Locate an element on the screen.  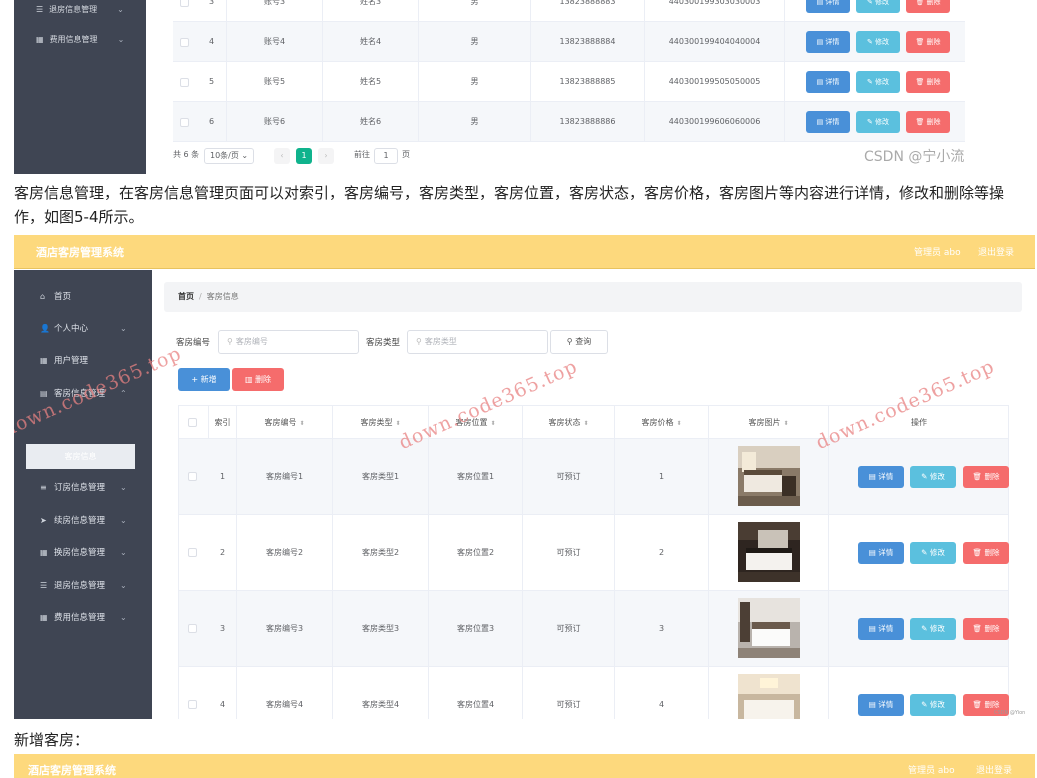
cell-name: 姓名4 is located at coordinates (371, 42).